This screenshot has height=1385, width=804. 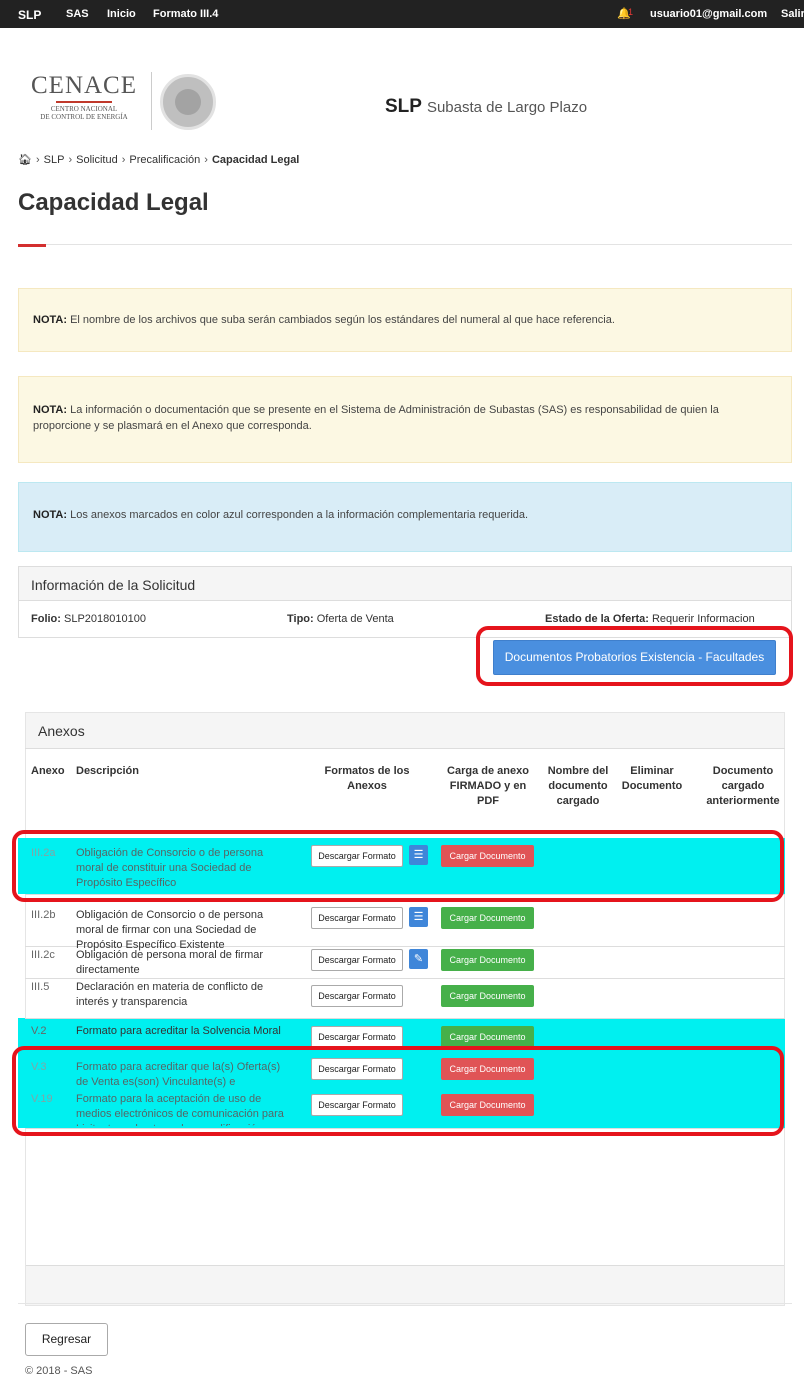 I want to click on breadcrumb-solicitud: Solicitud, so click(x=97, y=160).